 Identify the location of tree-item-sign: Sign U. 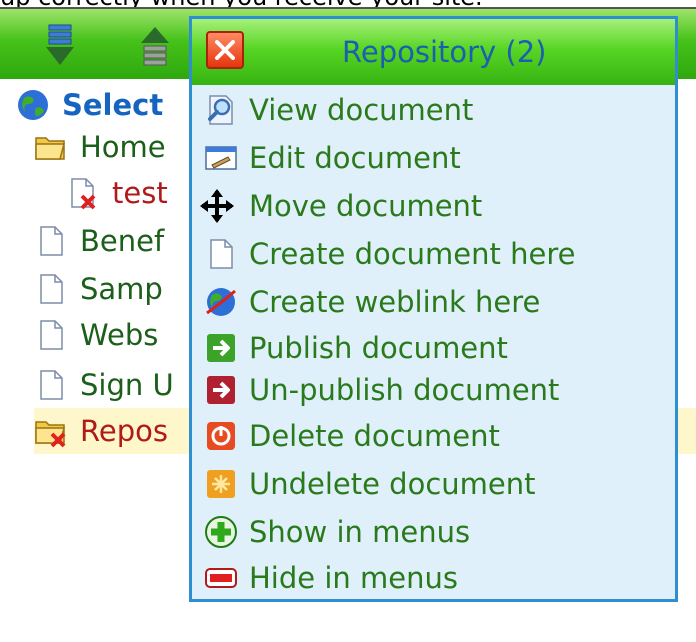
(104, 385).